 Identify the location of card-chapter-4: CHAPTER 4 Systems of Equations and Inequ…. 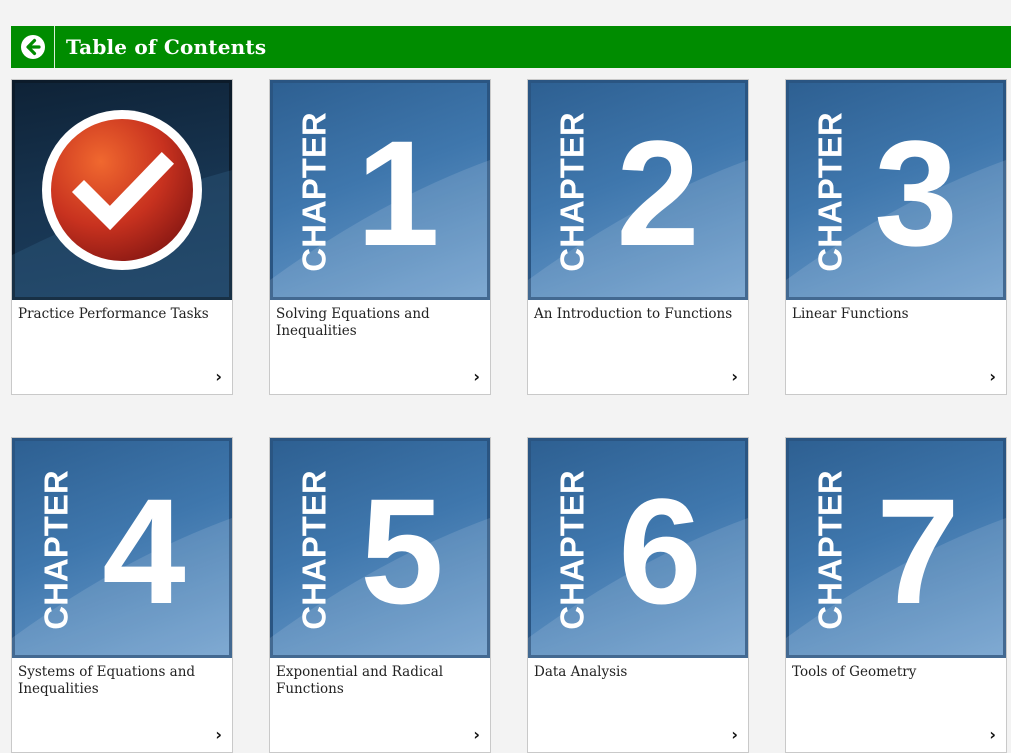
(122, 595).